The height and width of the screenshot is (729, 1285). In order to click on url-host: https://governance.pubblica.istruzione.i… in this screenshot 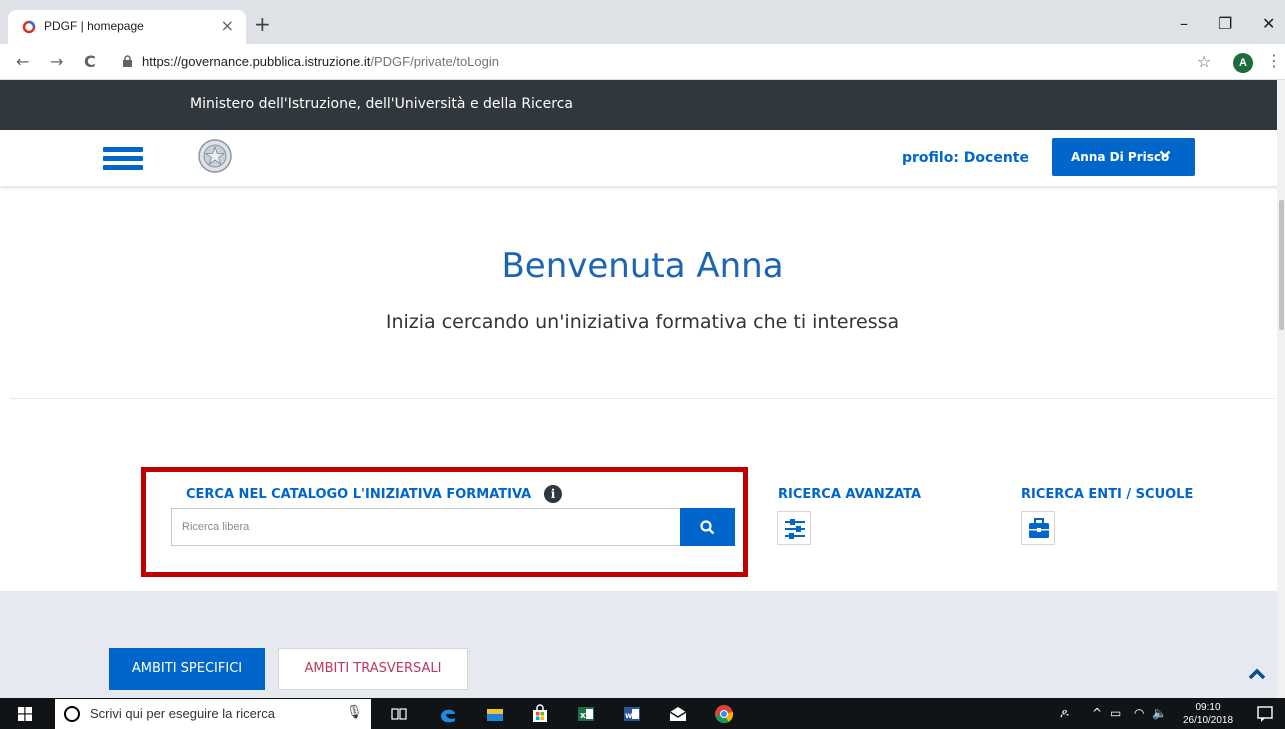, I will do `click(256, 61)`.